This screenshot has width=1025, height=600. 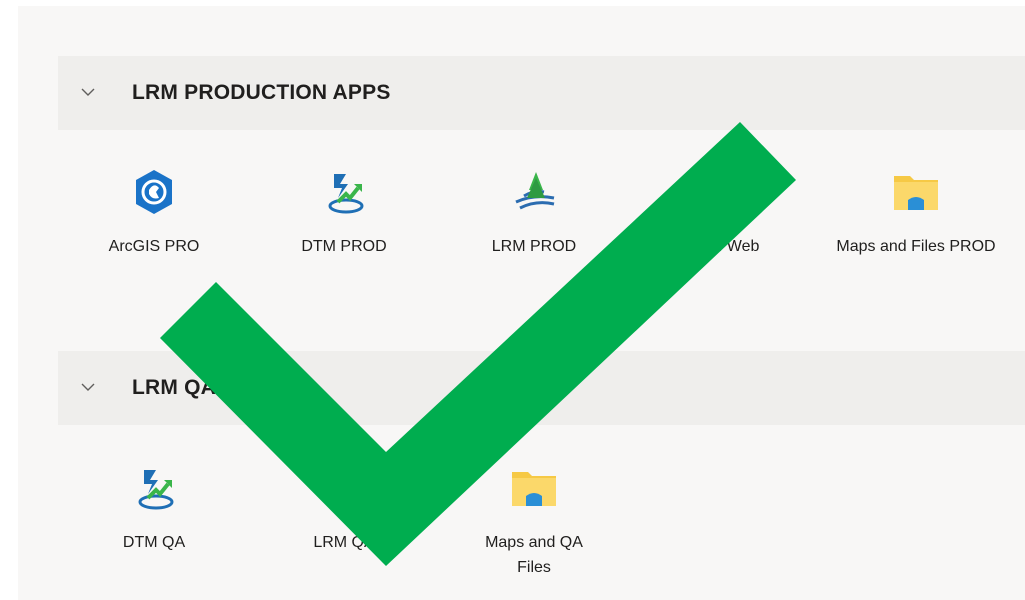 I want to click on group-title: LRM PRODUCTION APPS, so click(x=261, y=92).